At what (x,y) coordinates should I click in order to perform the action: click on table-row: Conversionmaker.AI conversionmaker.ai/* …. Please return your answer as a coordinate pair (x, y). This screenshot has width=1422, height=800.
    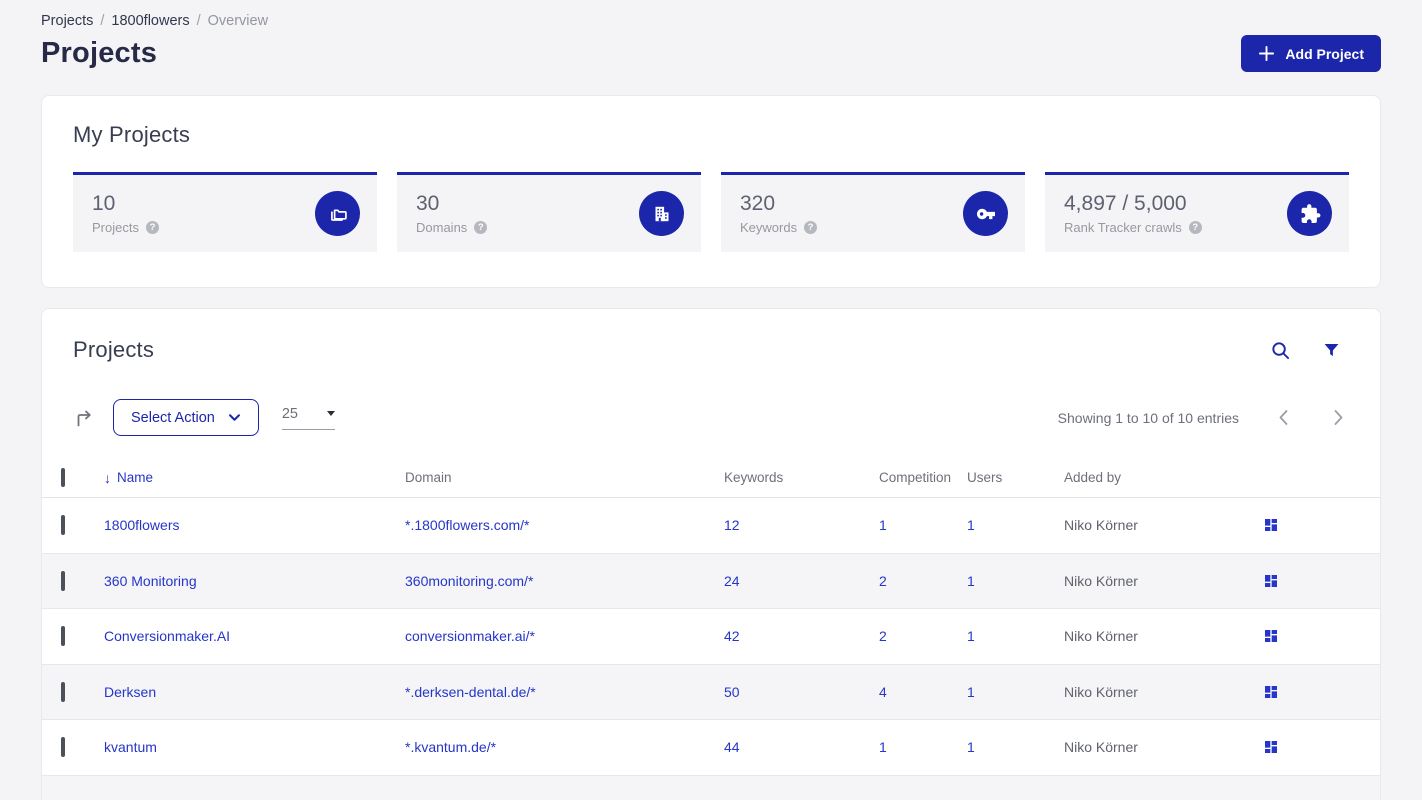
    Looking at the image, I should click on (711, 637).